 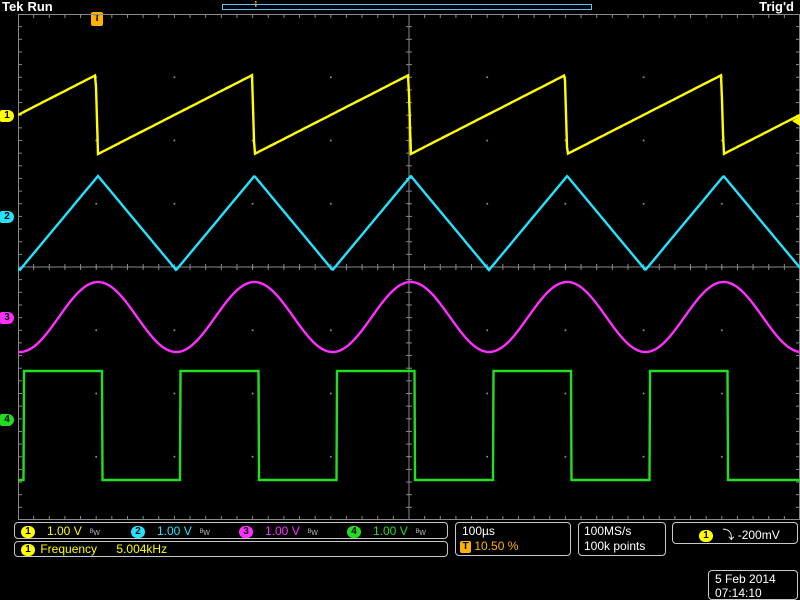 What do you see at coordinates (69, 549) in the screenshot?
I see `measurement-name: Frequency` at bounding box center [69, 549].